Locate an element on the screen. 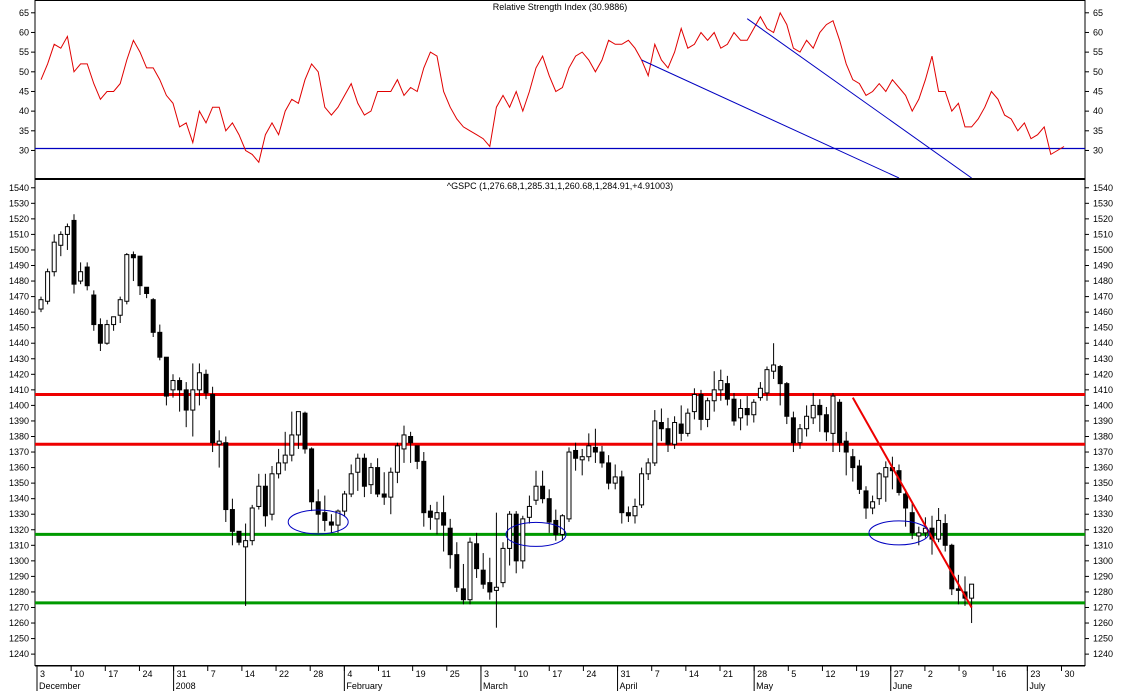 Image resolution: width=1122 pixels, height=696 pixels. month-label: May is located at coordinates (765, 686).